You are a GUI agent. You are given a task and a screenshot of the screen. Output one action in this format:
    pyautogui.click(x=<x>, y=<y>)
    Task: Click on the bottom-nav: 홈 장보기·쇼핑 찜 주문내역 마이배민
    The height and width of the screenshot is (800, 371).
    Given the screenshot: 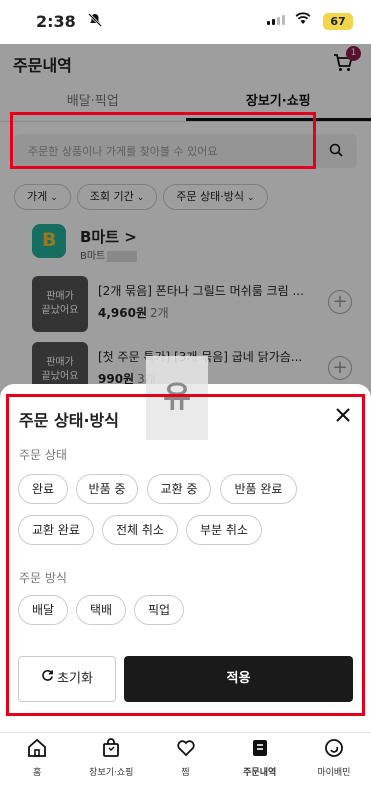 What is the action you would take?
    pyautogui.click(x=185, y=766)
    